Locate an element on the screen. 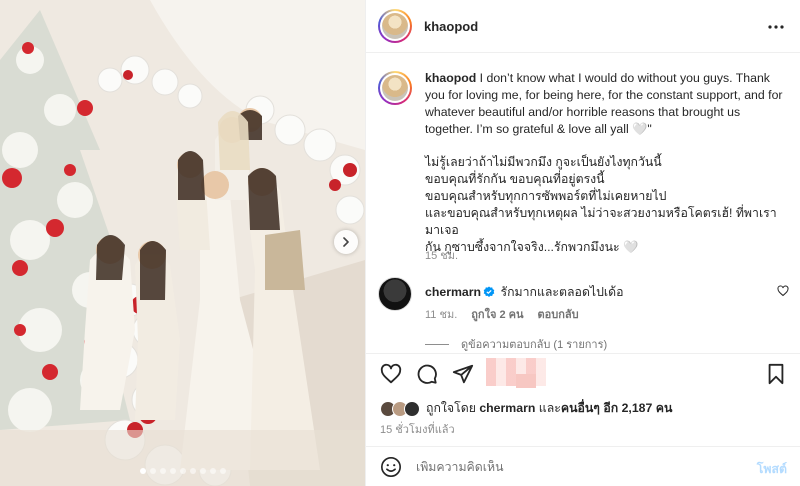 The image size is (800, 486). comment-icon is located at coordinates (427, 374).